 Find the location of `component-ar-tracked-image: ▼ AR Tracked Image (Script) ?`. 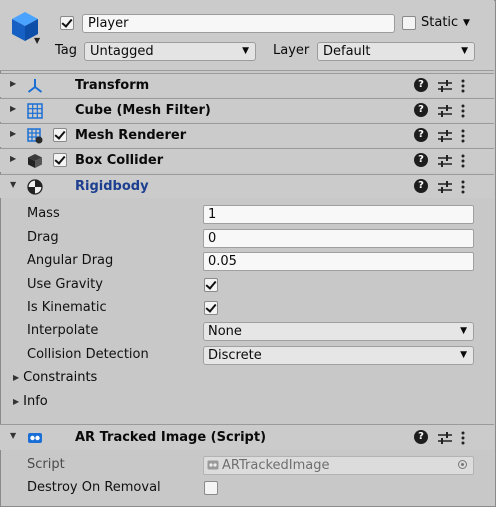

component-ar-tracked-image: ▼ AR Tracked Image (Script) ? is located at coordinates (247, 437).